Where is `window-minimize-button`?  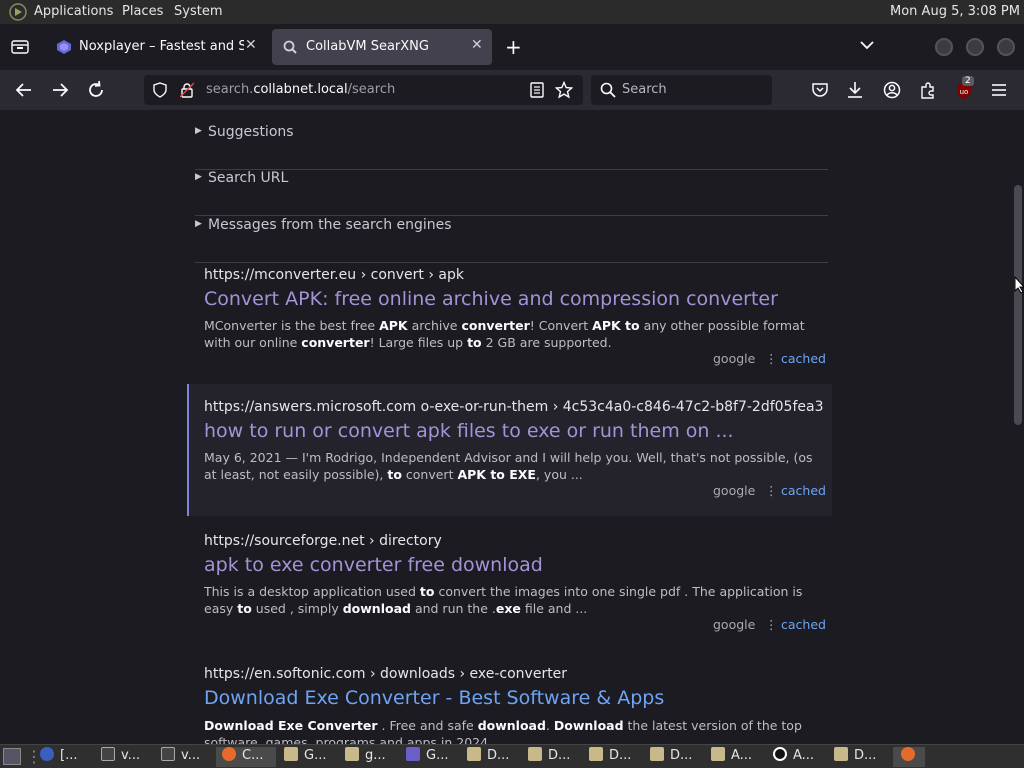 window-minimize-button is located at coordinates (944, 47).